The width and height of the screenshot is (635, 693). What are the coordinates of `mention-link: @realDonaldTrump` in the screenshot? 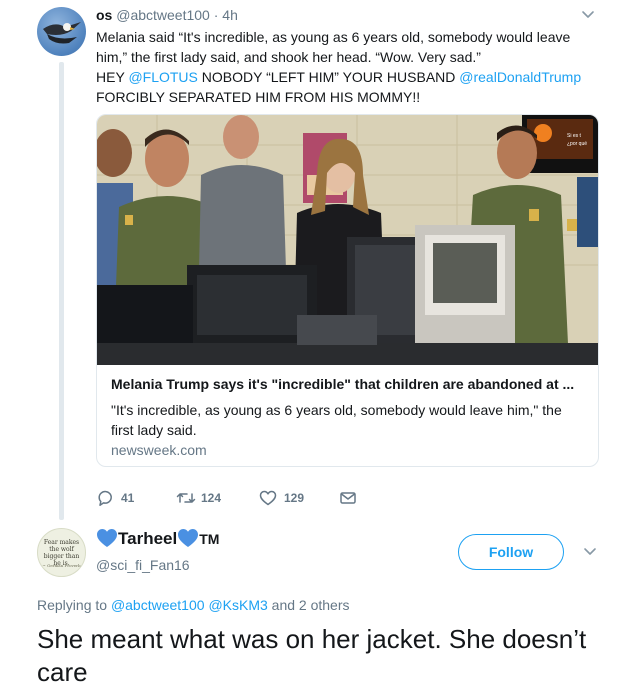 It's located at (520, 77).